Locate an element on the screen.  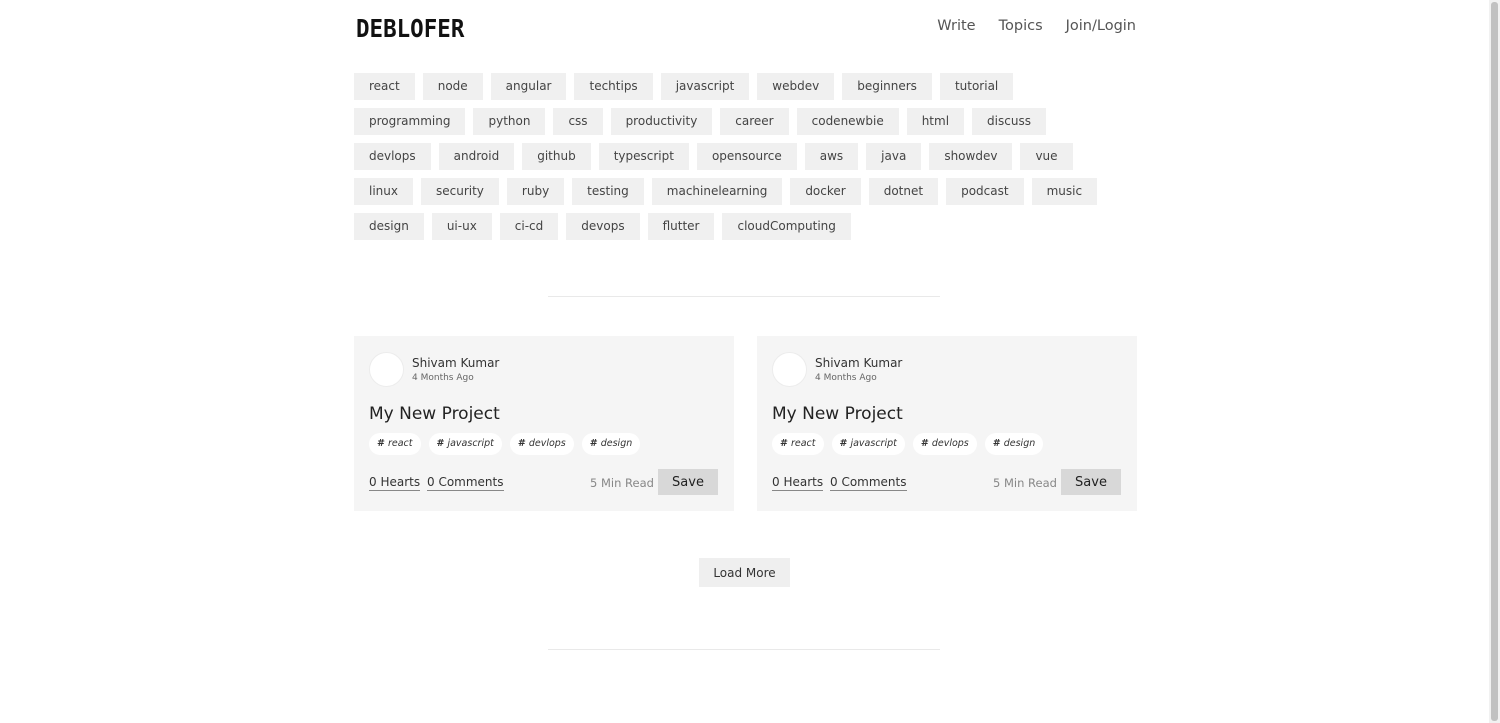
topic-tag: vue is located at coordinates (1046, 156).